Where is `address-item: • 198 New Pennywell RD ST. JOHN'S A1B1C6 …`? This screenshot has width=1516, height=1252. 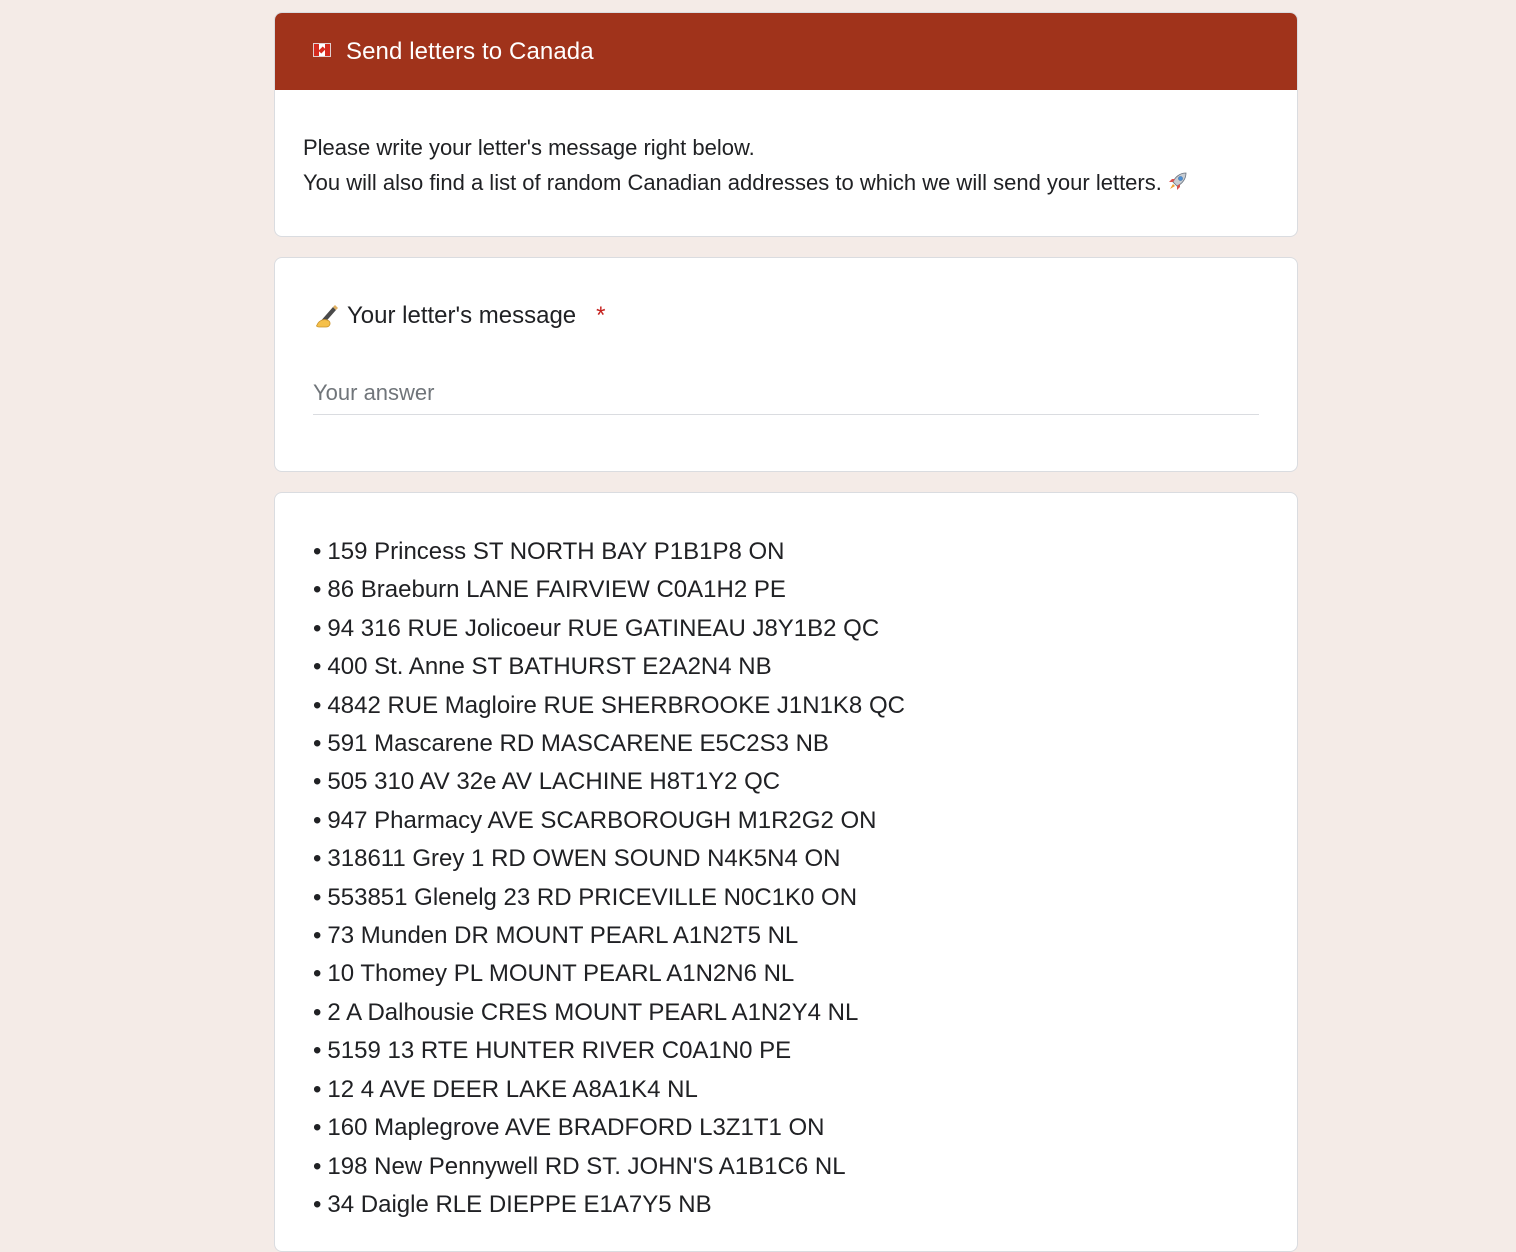
address-item: • 198 New Pennywell RD ST. JOHN'S A1B1C6 … is located at coordinates (579, 1166).